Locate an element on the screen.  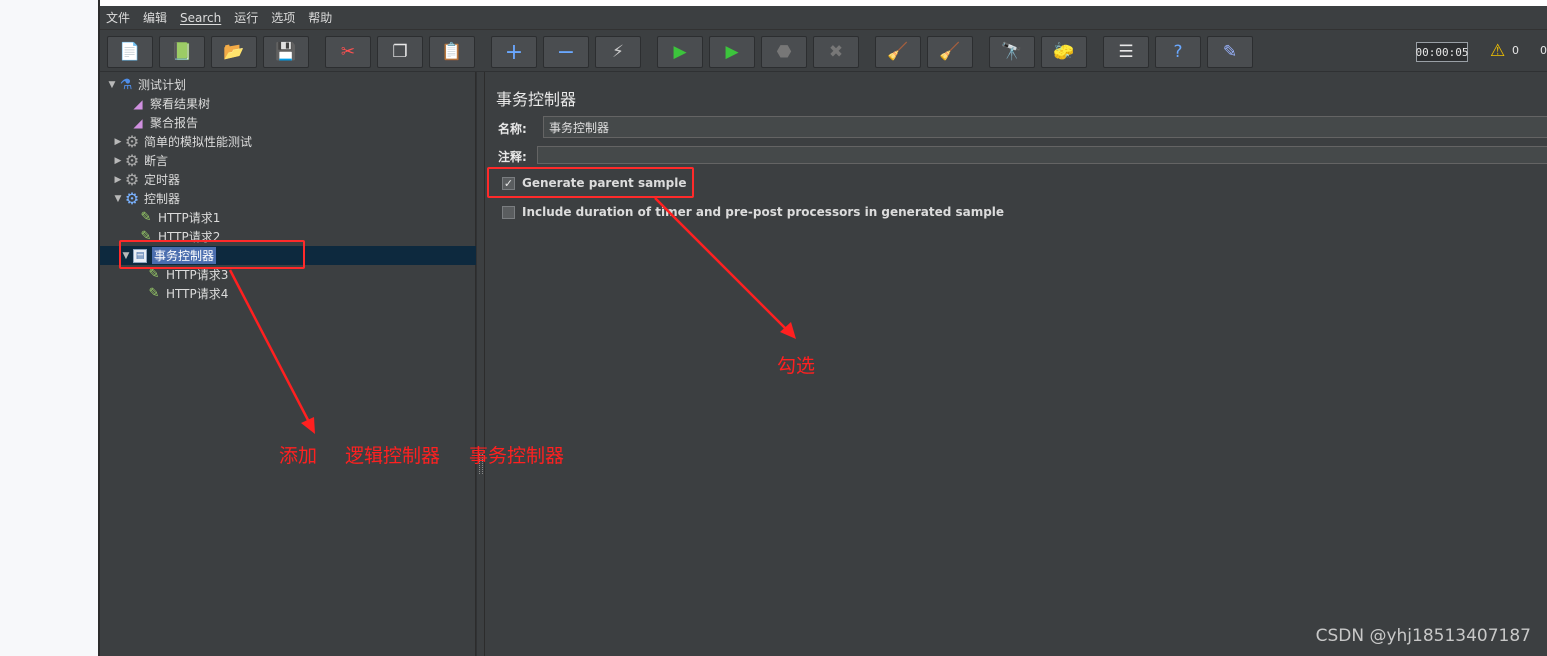
remote-button: ✎ is located at coordinates (1230, 52).